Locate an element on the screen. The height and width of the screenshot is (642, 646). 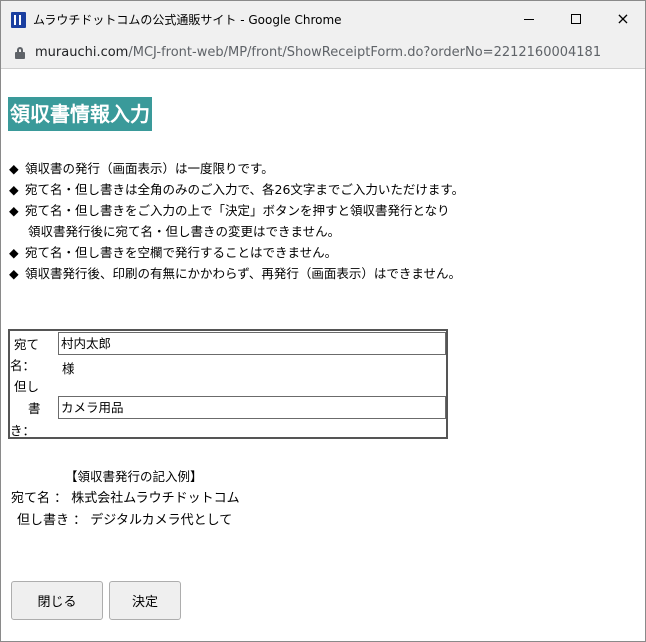
window-title: ムラウチドットコムの公式通販サイト - Google Chrome is located at coordinates (187, 20).